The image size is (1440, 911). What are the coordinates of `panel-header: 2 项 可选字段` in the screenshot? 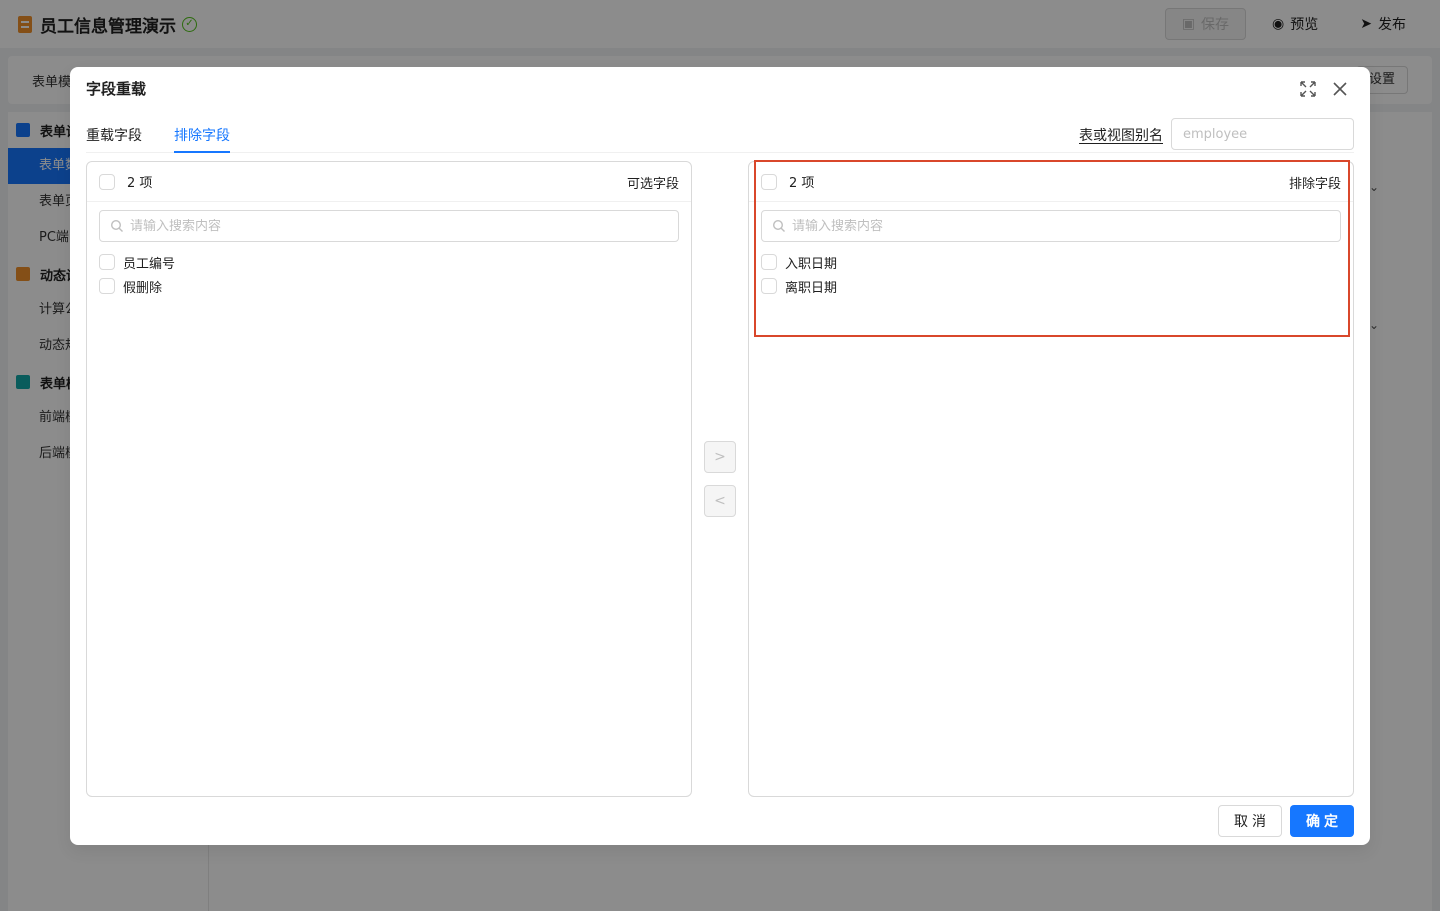 It's located at (389, 182).